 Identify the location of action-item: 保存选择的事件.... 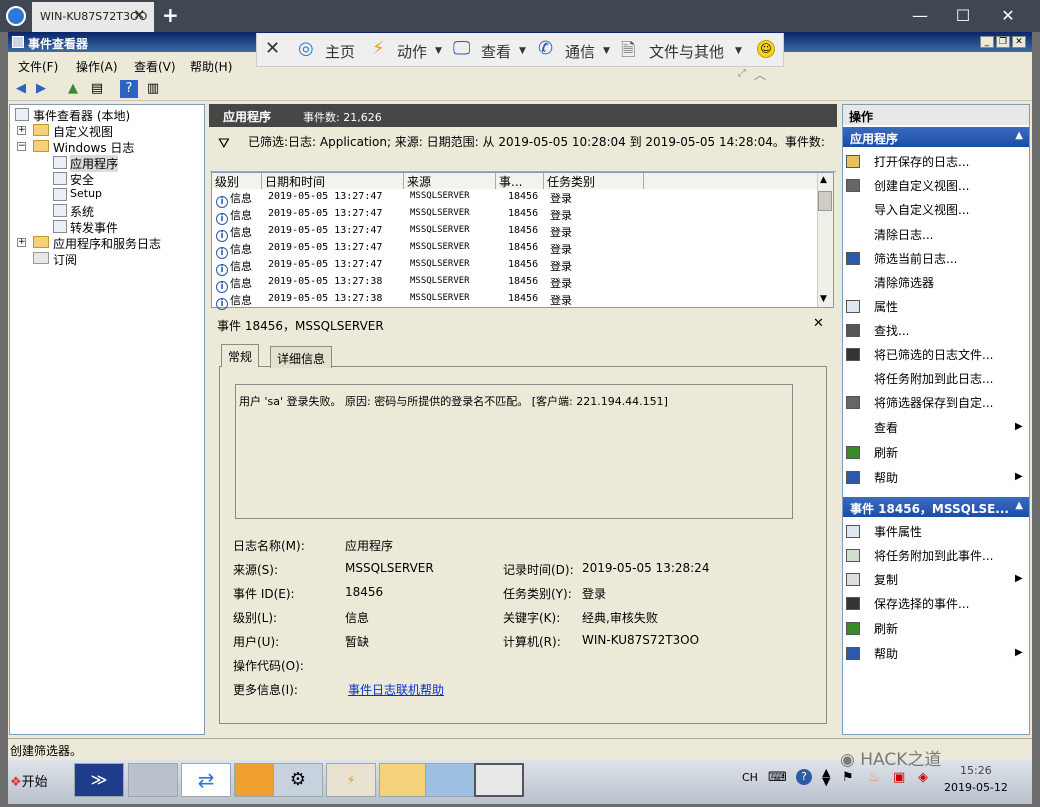
(907, 603).